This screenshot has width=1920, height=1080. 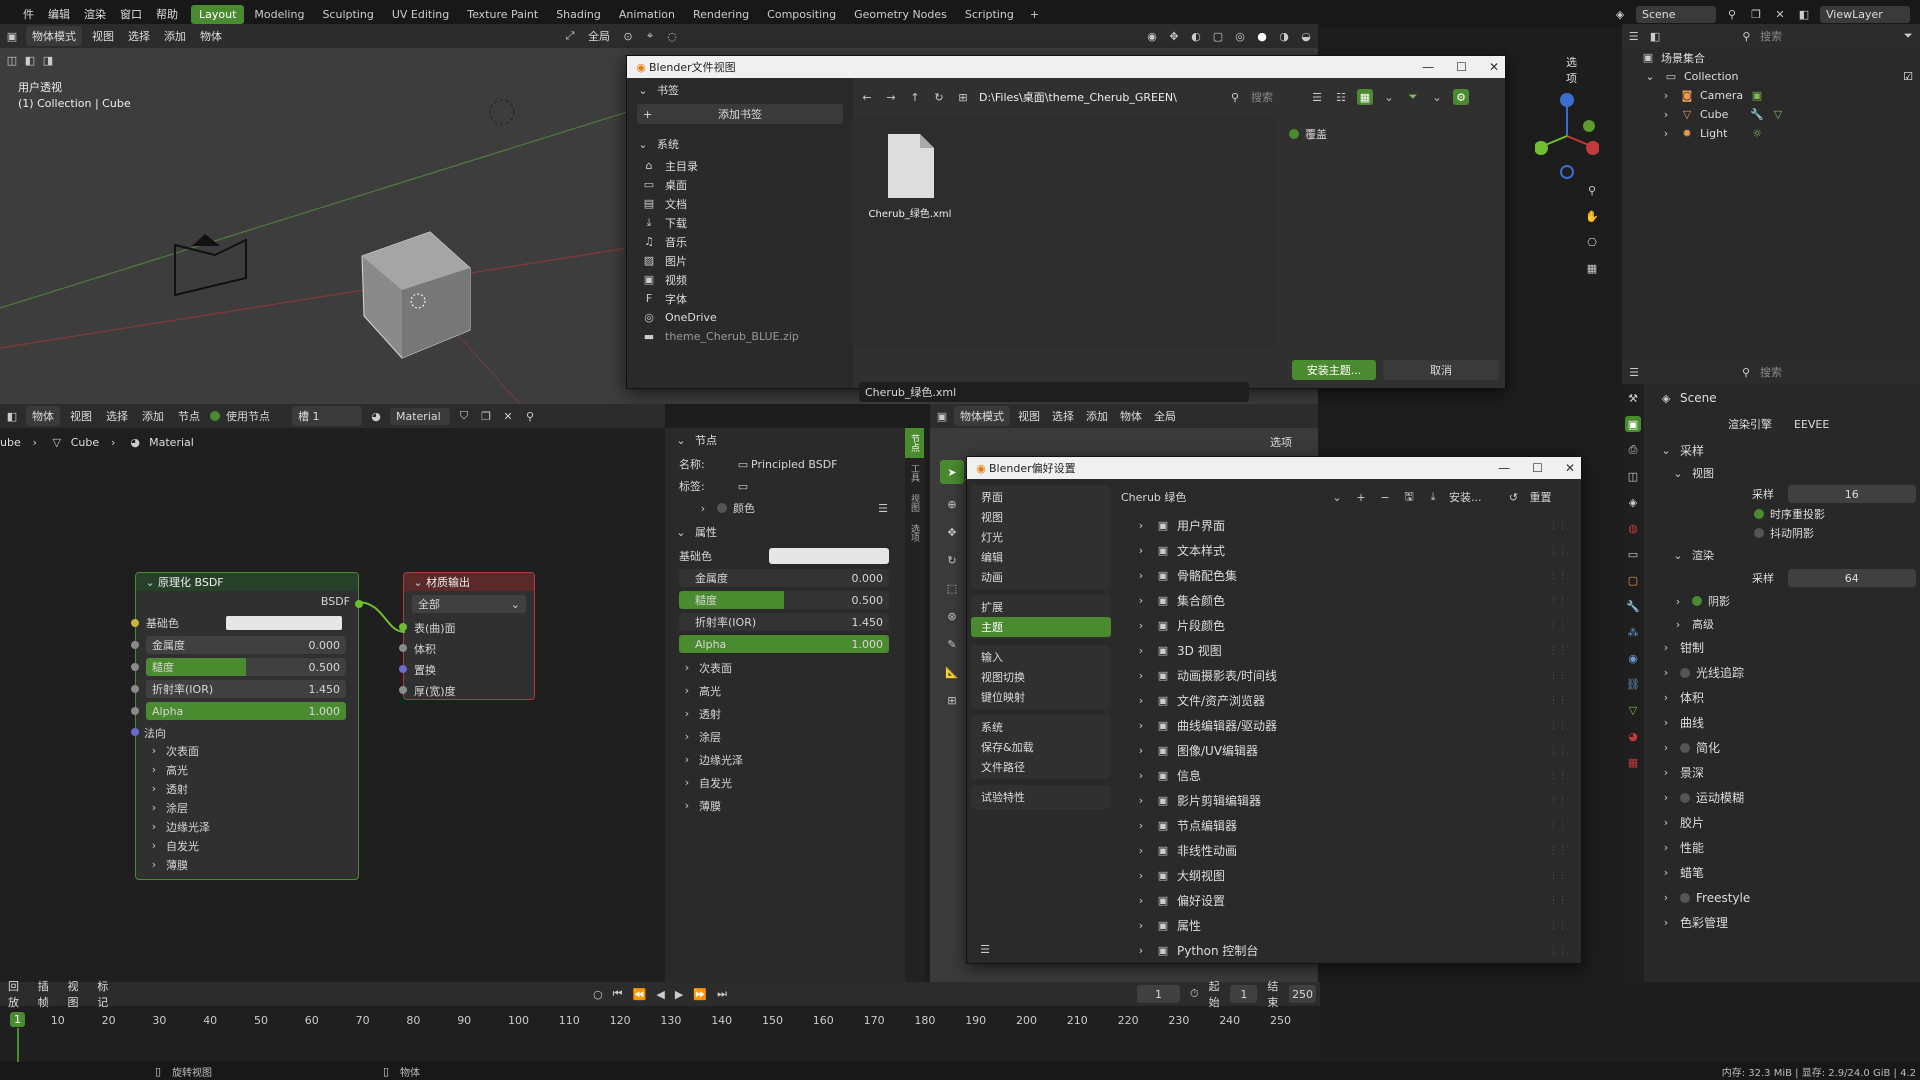 I want to click on render-tab-icon: ▣, so click(x=1633, y=424).